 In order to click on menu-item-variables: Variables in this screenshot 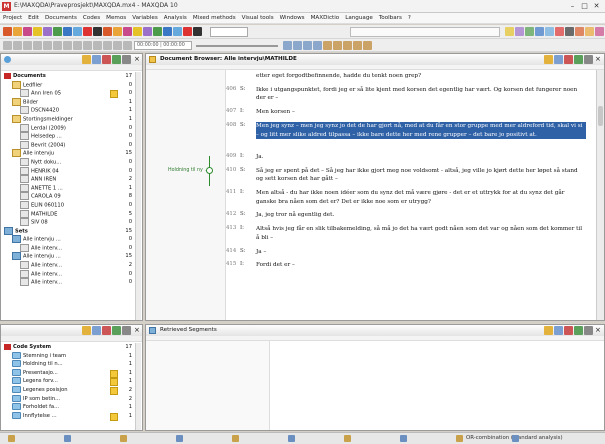, I will do `click(145, 18)`.